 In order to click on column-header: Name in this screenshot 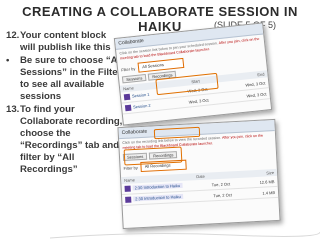, I will do `click(130, 180)`.